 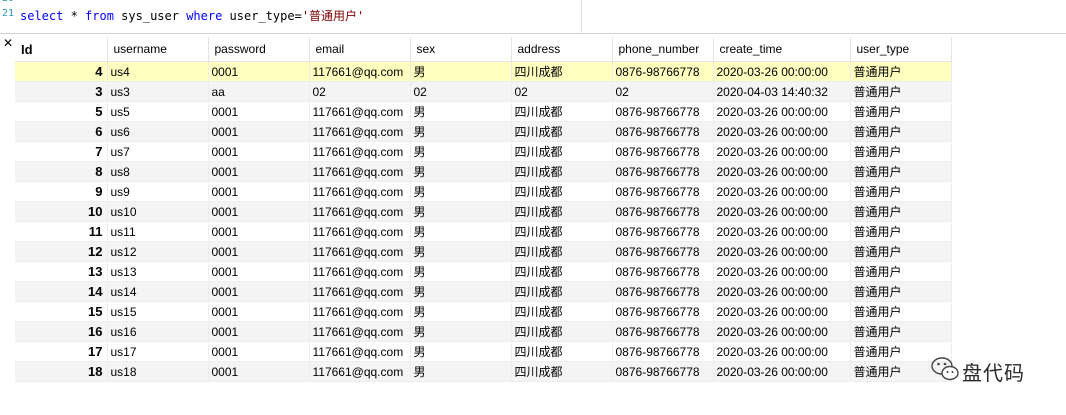 What do you see at coordinates (259, 91) in the screenshot?
I see `table-cell-password: aa` at bounding box center [259, 91].